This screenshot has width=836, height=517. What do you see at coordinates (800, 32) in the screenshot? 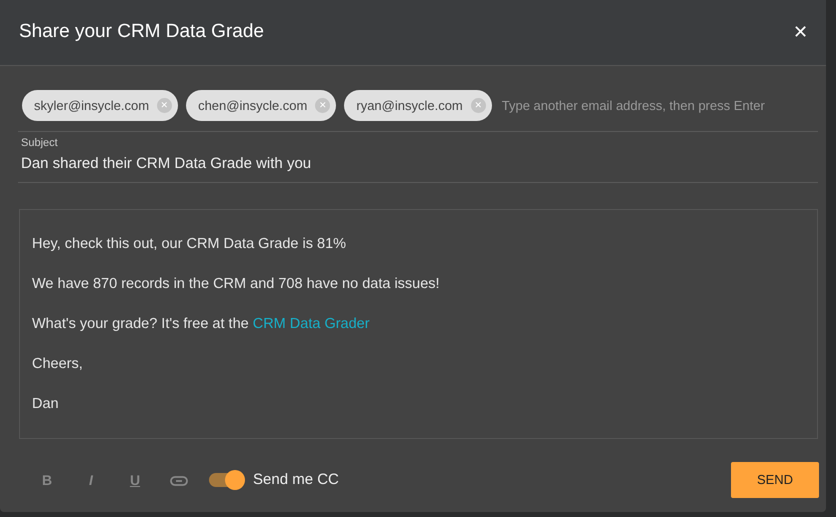
I see `close-button: ✕` at bounding box center [800, 32].